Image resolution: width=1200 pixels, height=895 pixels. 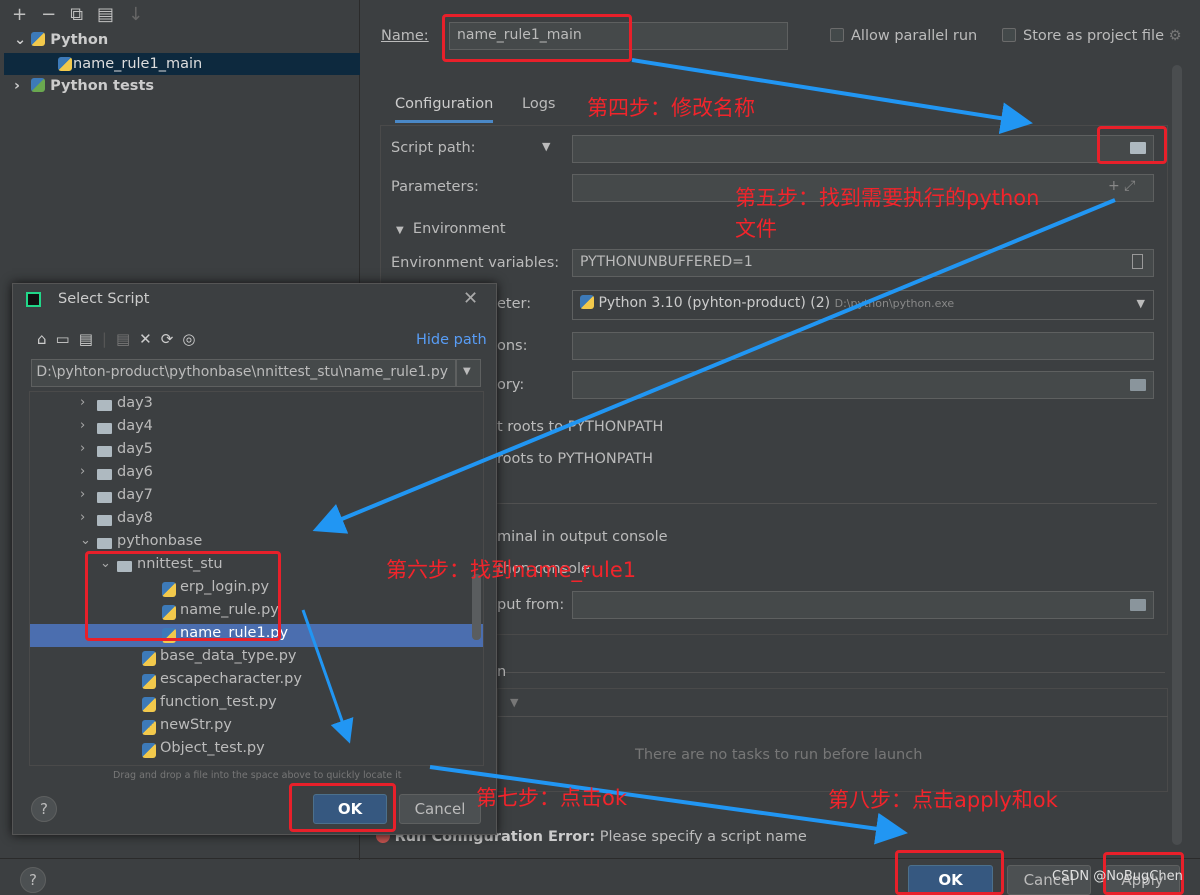 I want to click on highlight-ok, so click(x=949, y=872).